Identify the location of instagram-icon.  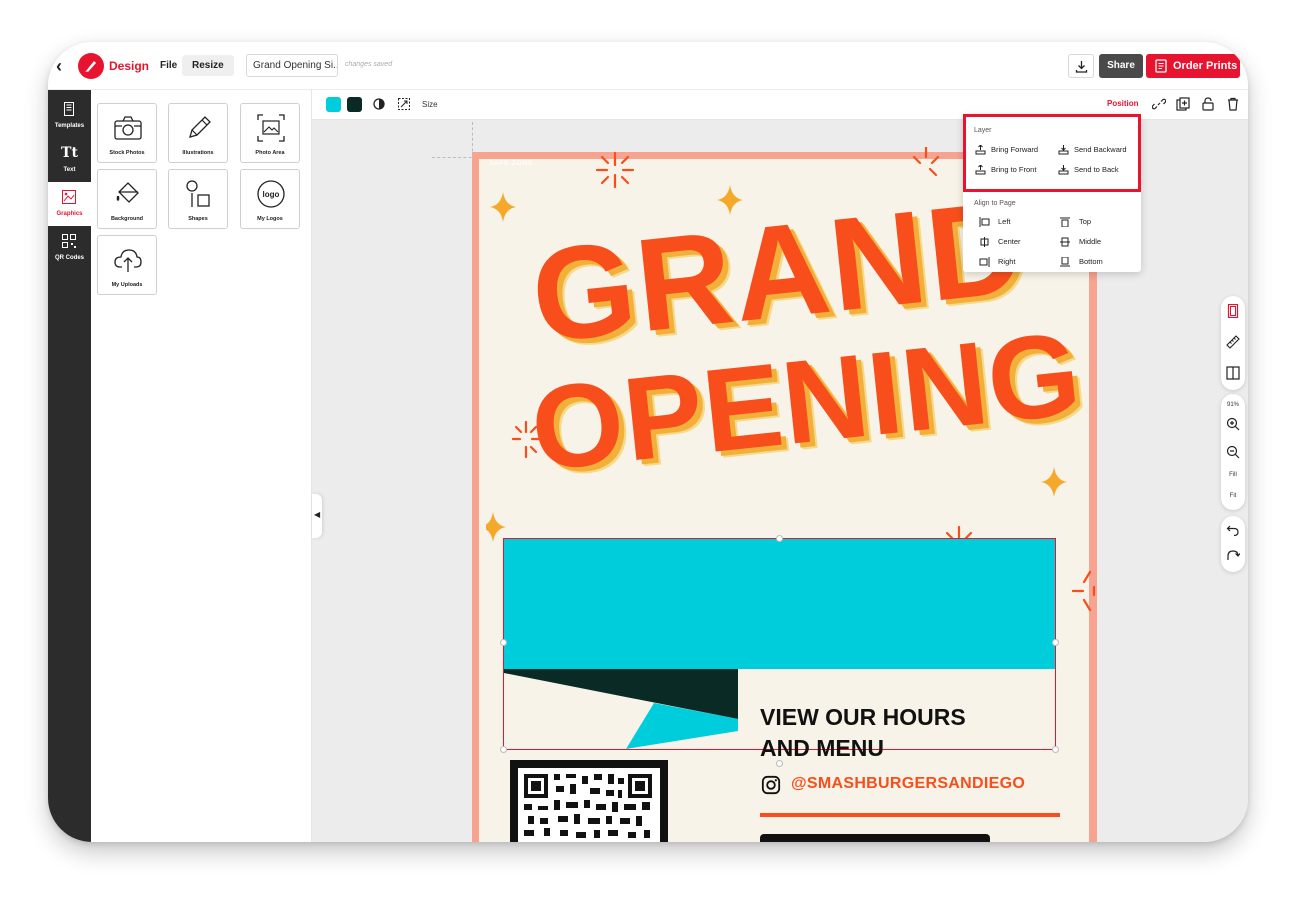
(771, 785).